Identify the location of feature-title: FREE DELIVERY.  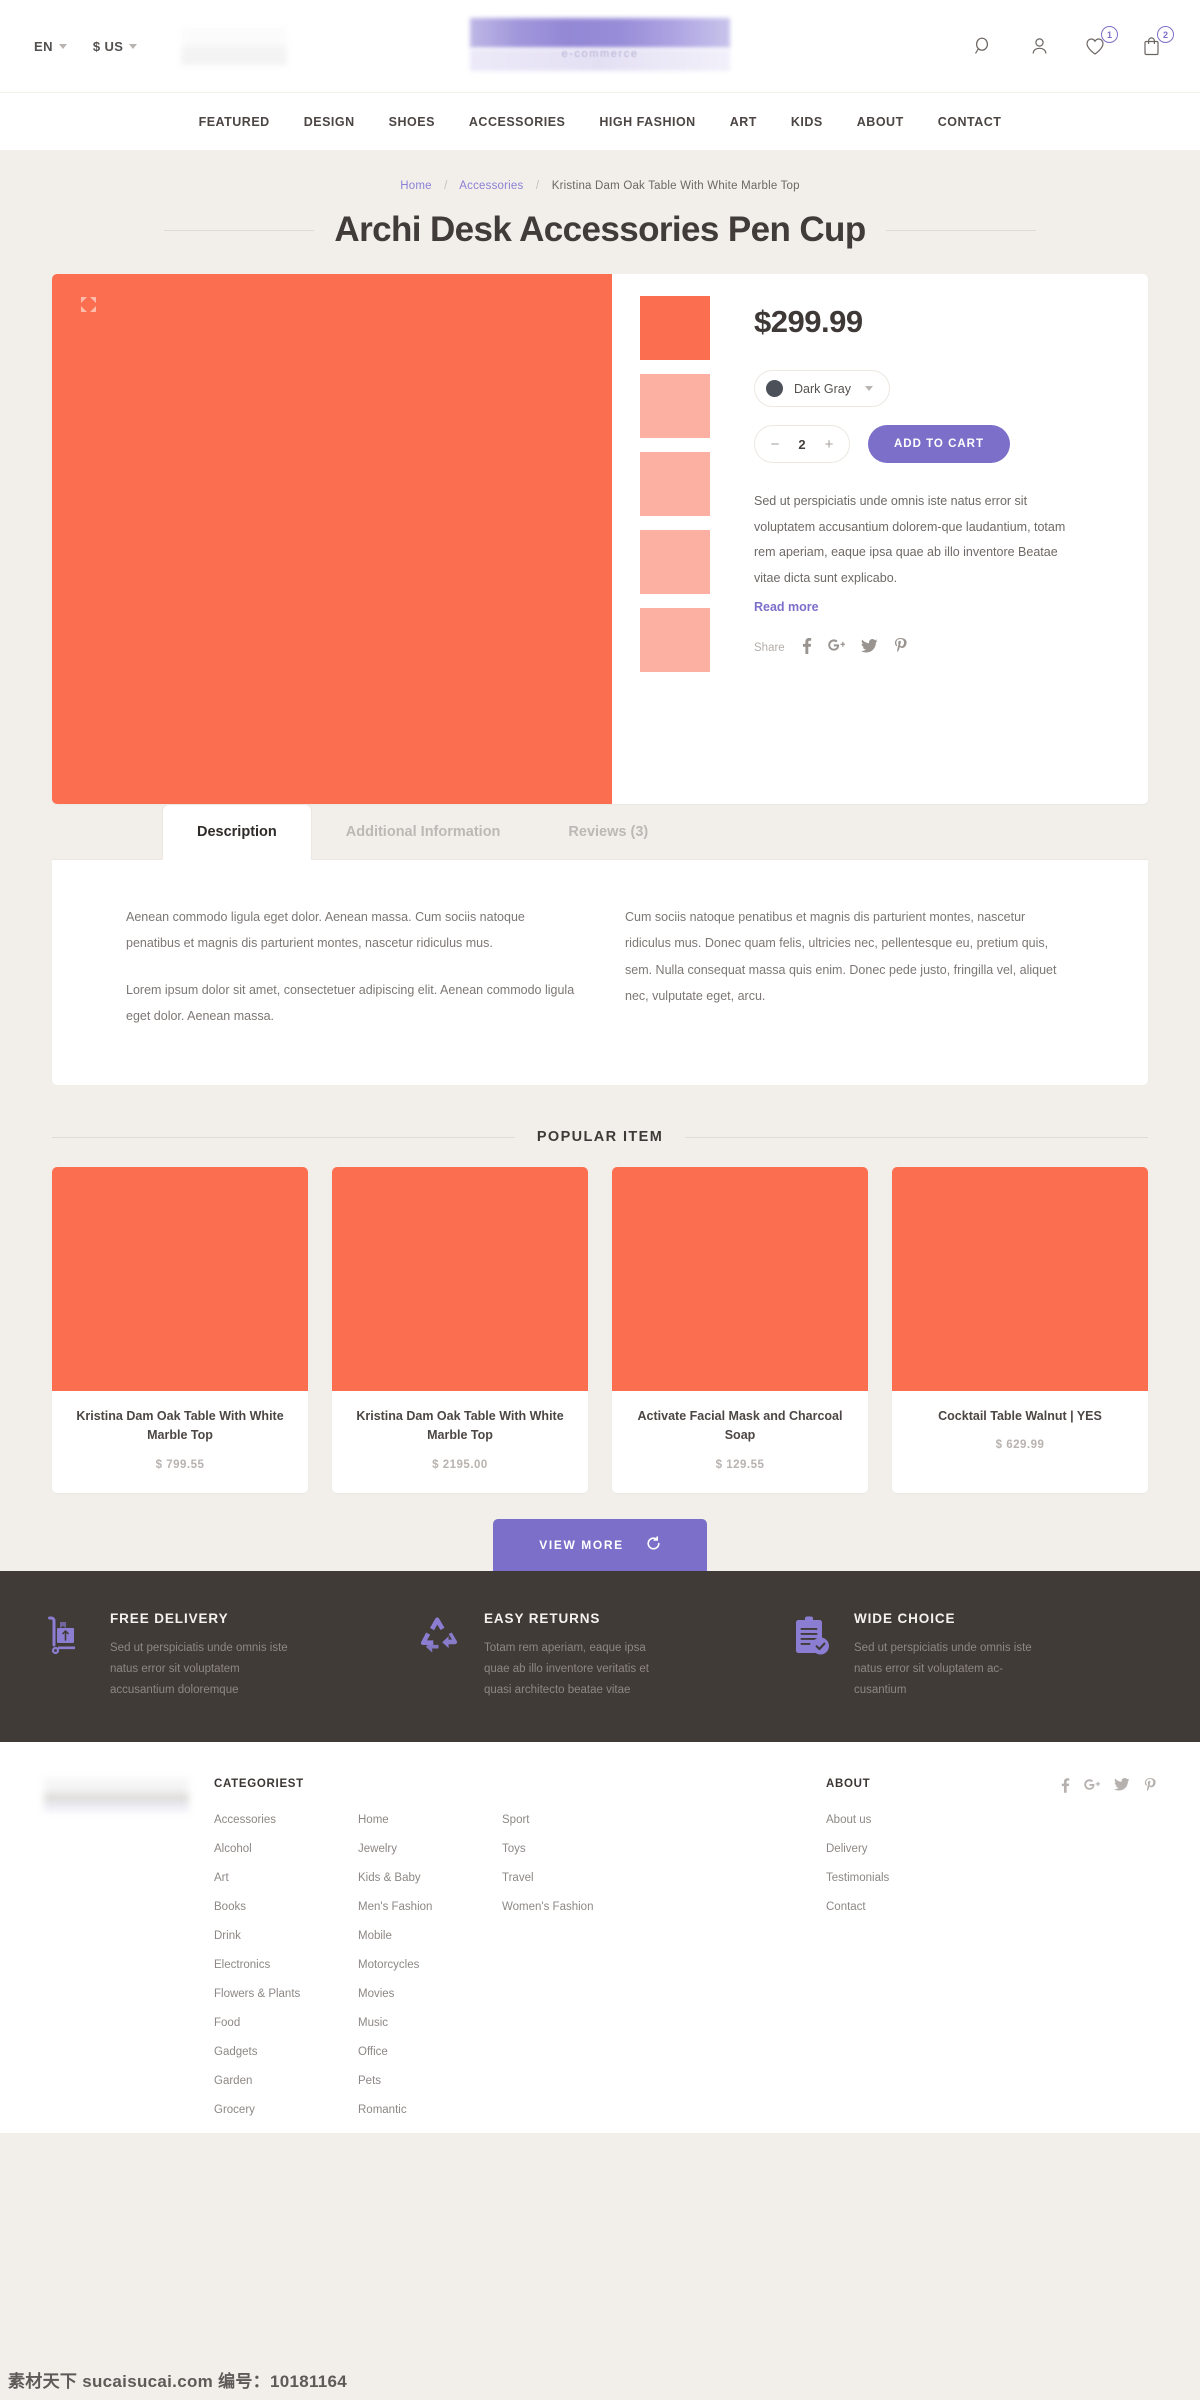
(169, 1618).